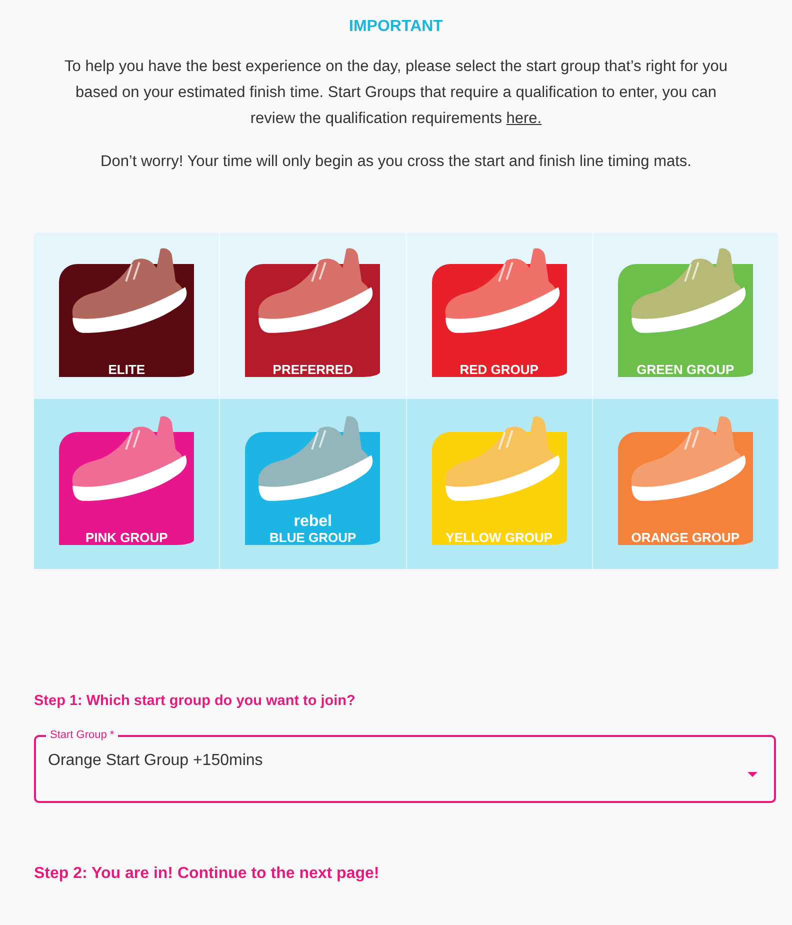 This screenshot has height=925, width=792. I want to click on tile-label: YELLOW GROUP, so click(499, 537).